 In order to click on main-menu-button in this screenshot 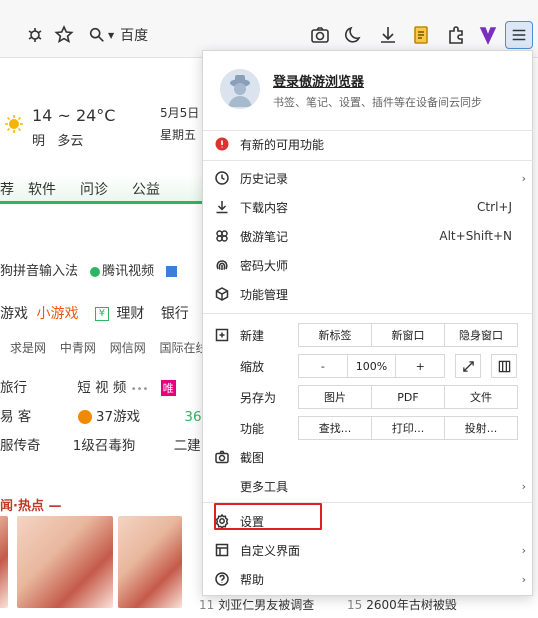, I will do `click(519, 35)`.